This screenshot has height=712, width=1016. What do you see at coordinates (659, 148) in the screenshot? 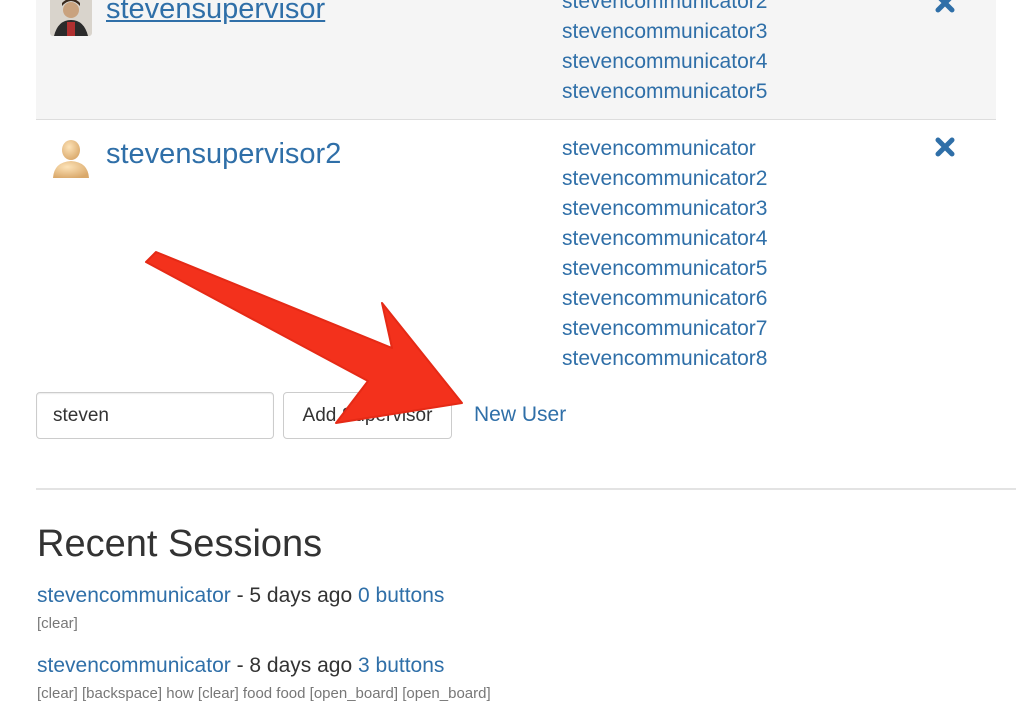
I see `communicator-link: stevencommunicator` at bounding box center [659, 148].